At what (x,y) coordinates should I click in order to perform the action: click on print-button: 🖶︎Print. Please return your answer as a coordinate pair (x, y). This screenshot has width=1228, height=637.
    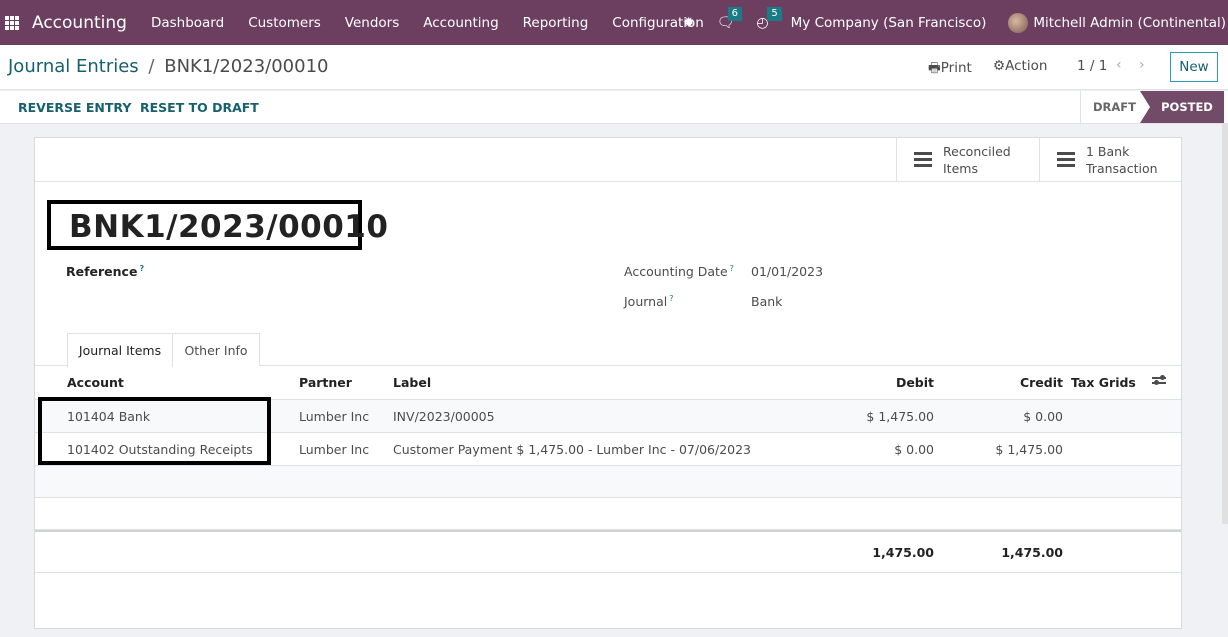
    Looking at the image, I should click on (950, 69).